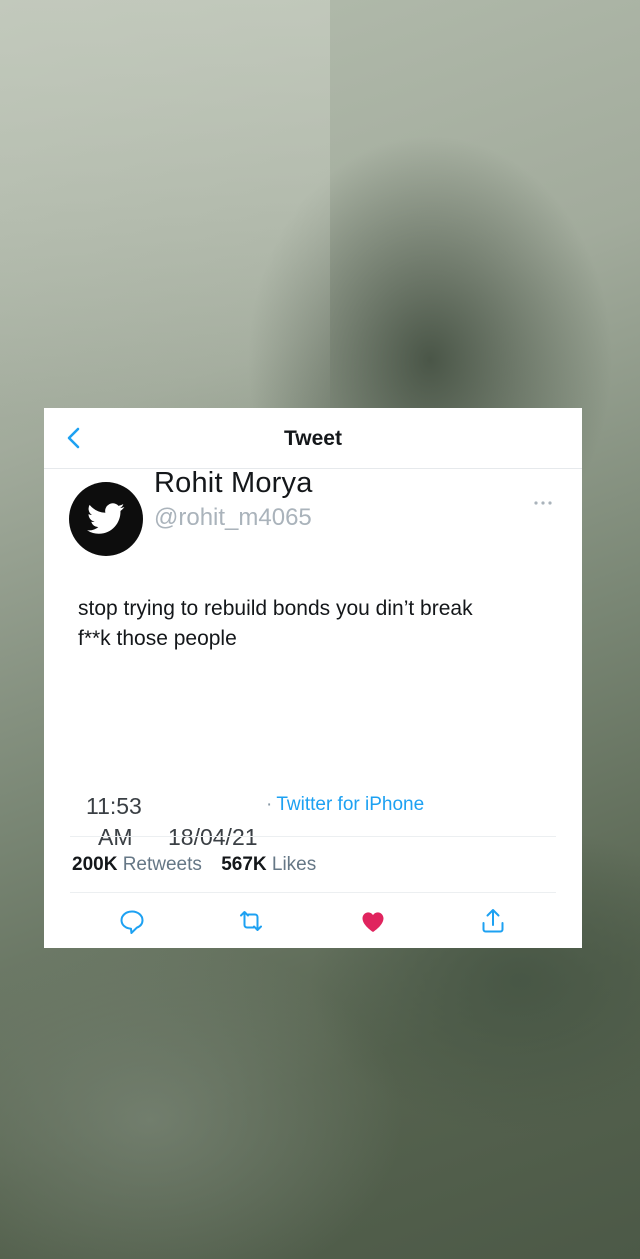 The image size is (640, 1259). I want to click on tweet-date: 18/04/21, so click(213, 837).